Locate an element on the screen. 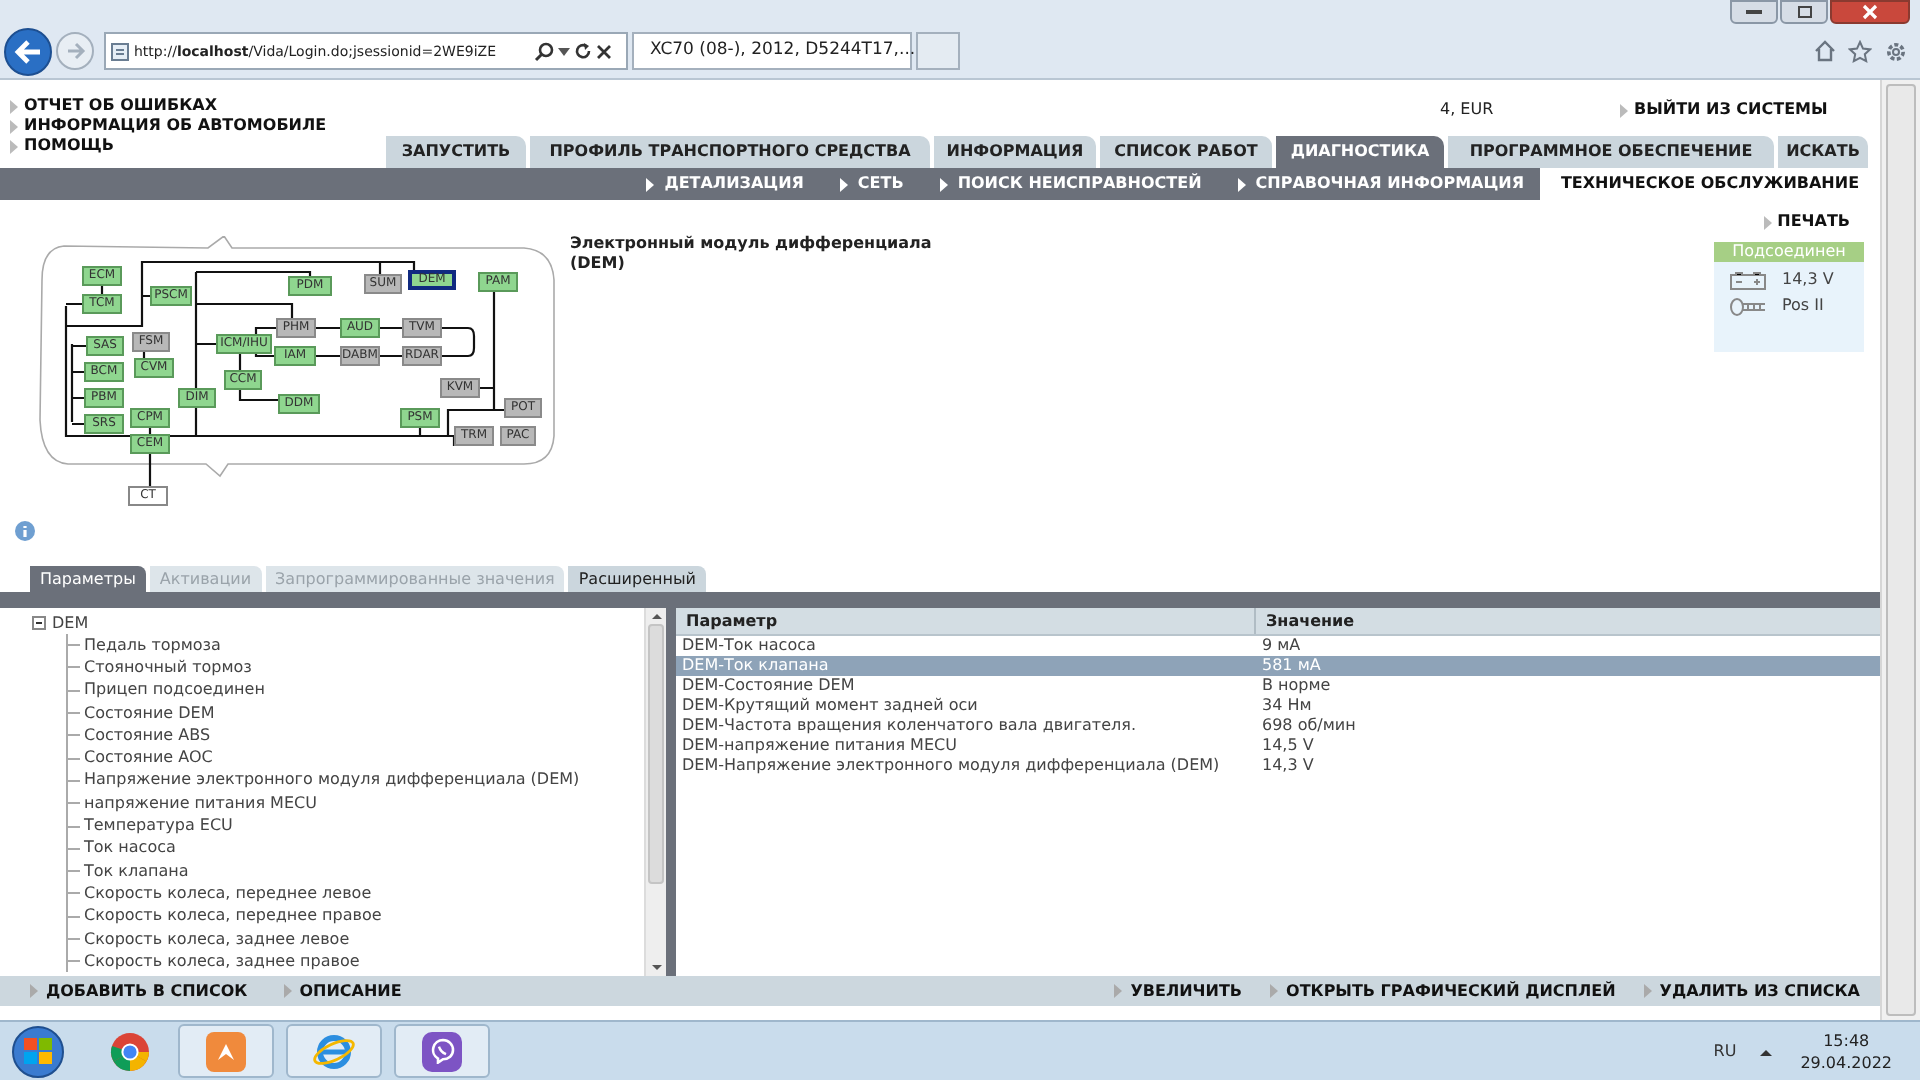 This screenshot has width=1920, height=1080. table-row: DEM-Крутящий момент задней оси 34 Нм is located at coordinates (1278, 706).